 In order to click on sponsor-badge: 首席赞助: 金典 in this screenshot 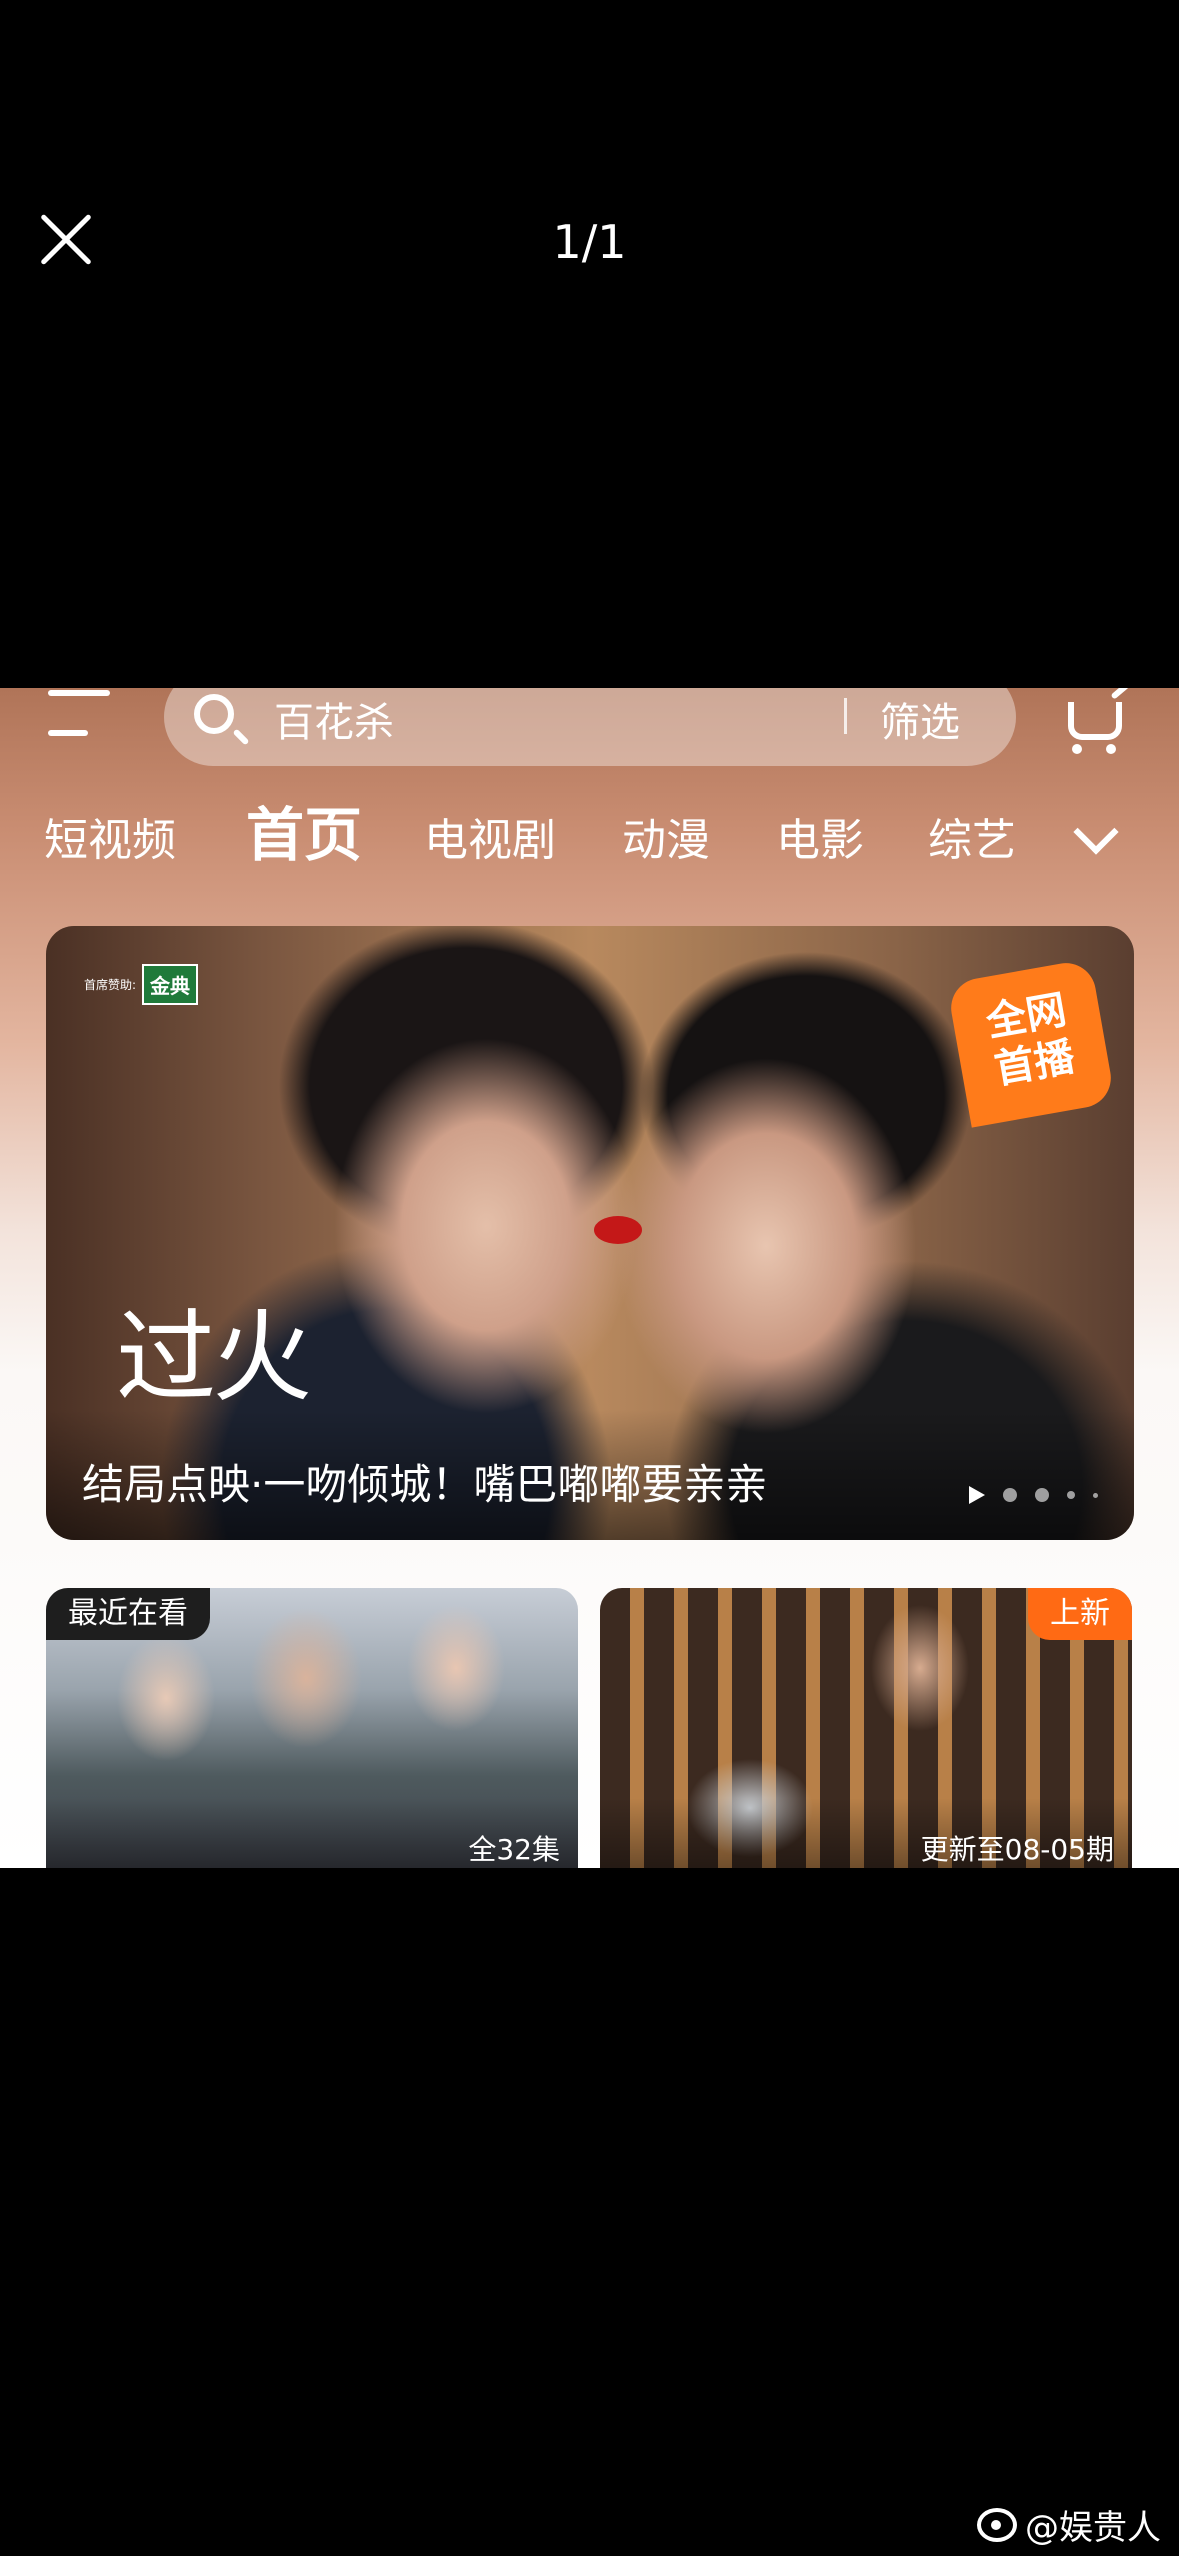, I will do `click(141, 984)`.